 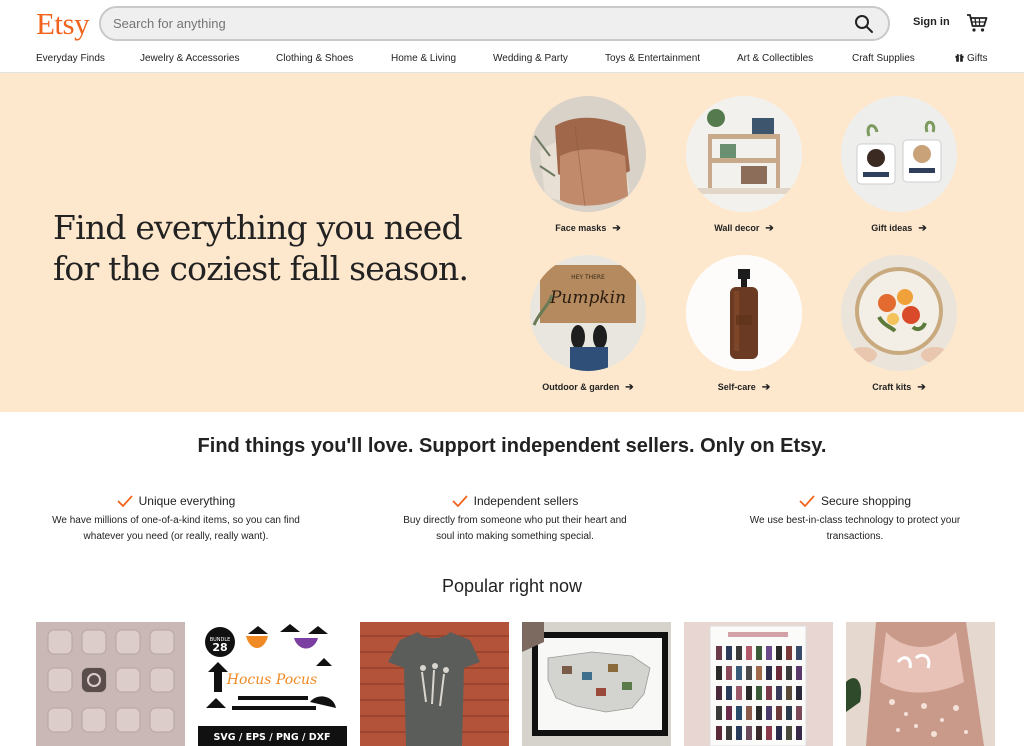 I want to click on wall-decor-label: Wall decor ➔, so click(x=744, y=228).